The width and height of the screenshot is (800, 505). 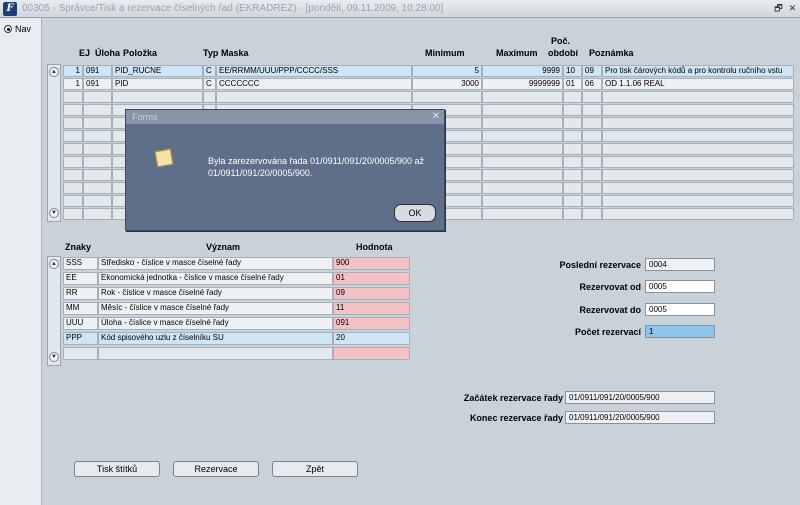 What do you see at coordinates (371, 278) in the screenshot?
I see `cell-hodnota: 01` at bounding box center [371, 278].